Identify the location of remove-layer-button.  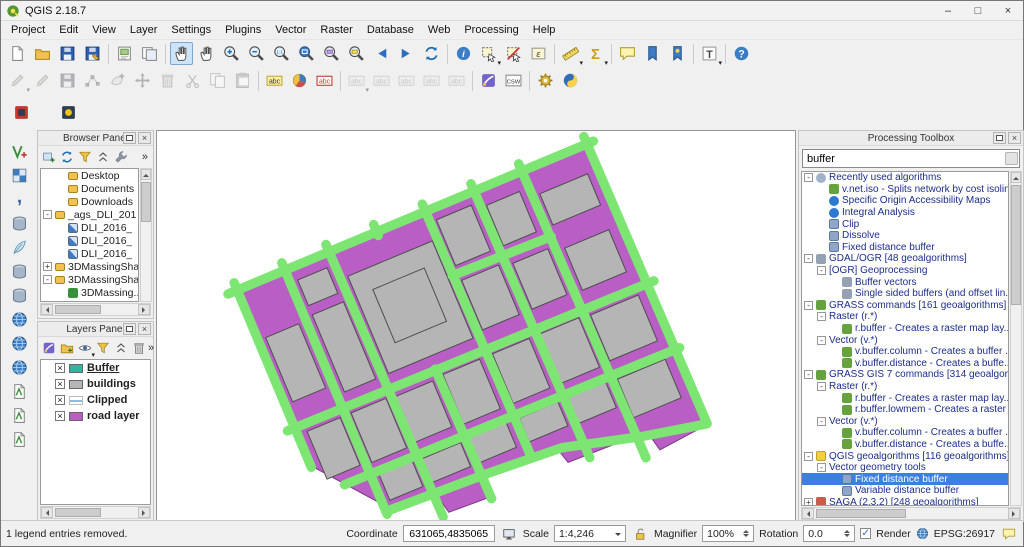
(139, 348).